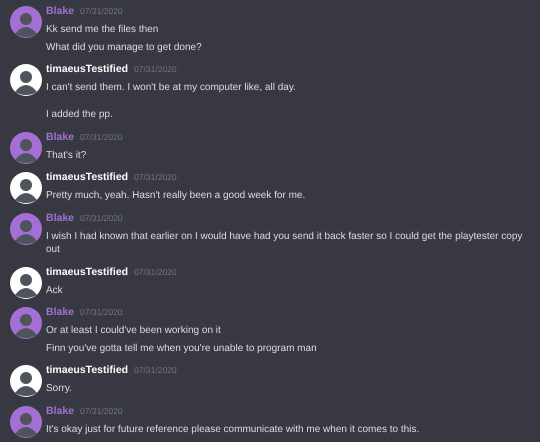 The image size is (540, 442). What do you see at coordinates (171, 101) in the screenshot?
I see `message-text: I can't send them. I won't be at my computer like, all day. I added the pp.` at bounding box center [171, 101].